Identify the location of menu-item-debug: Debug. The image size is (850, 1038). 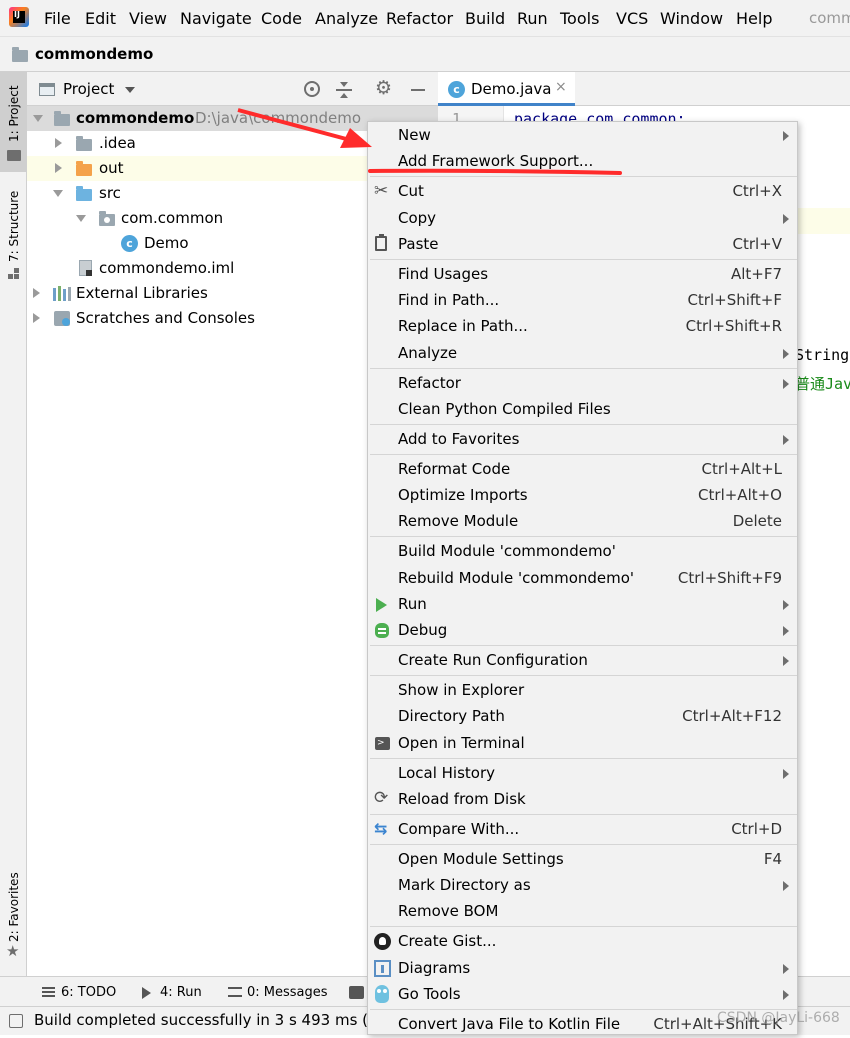
(582, 631).